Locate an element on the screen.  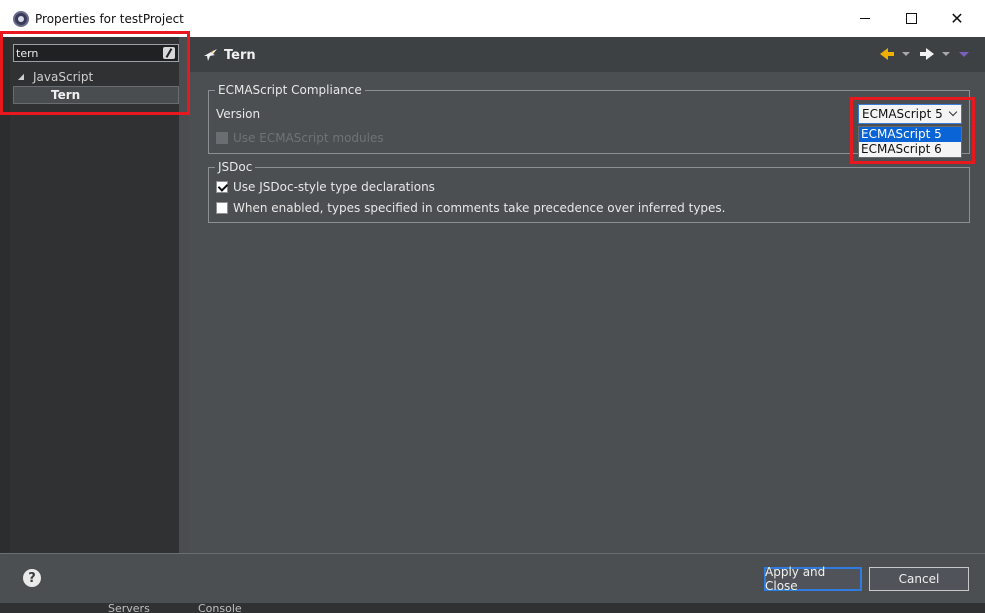
back-menu-icon is located at coordinates (906, 54).